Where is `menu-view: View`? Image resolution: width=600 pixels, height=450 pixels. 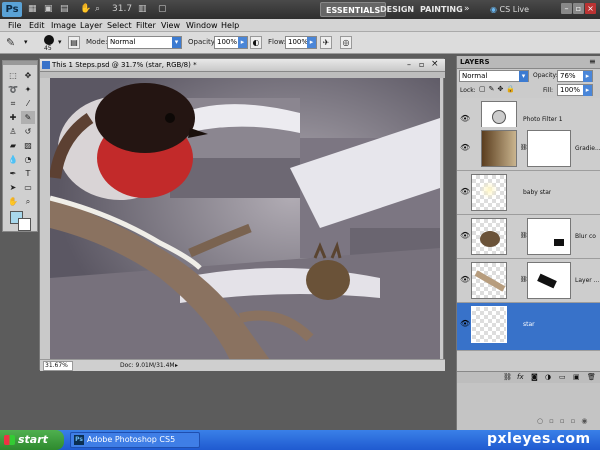 menu-view: View is located at coordinates (170, 25).